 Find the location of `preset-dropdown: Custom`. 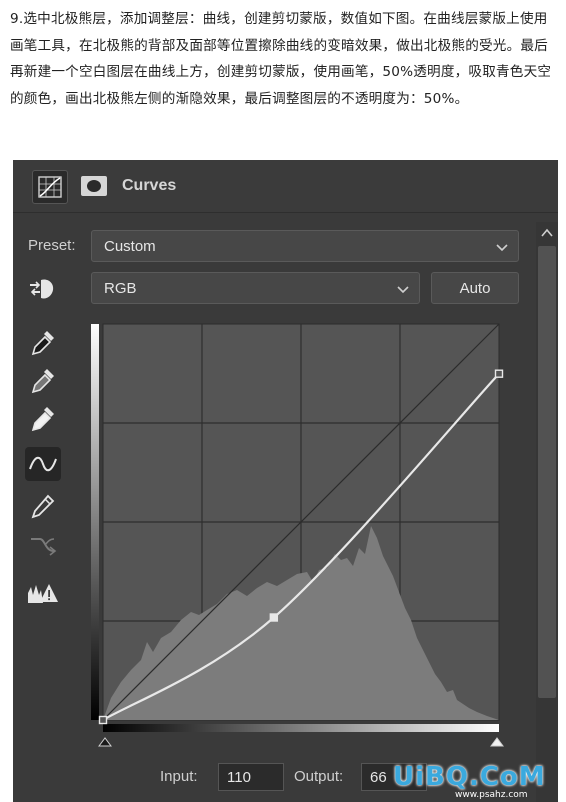

preset-dropdown: Custom is located at coordinates (305, 246).